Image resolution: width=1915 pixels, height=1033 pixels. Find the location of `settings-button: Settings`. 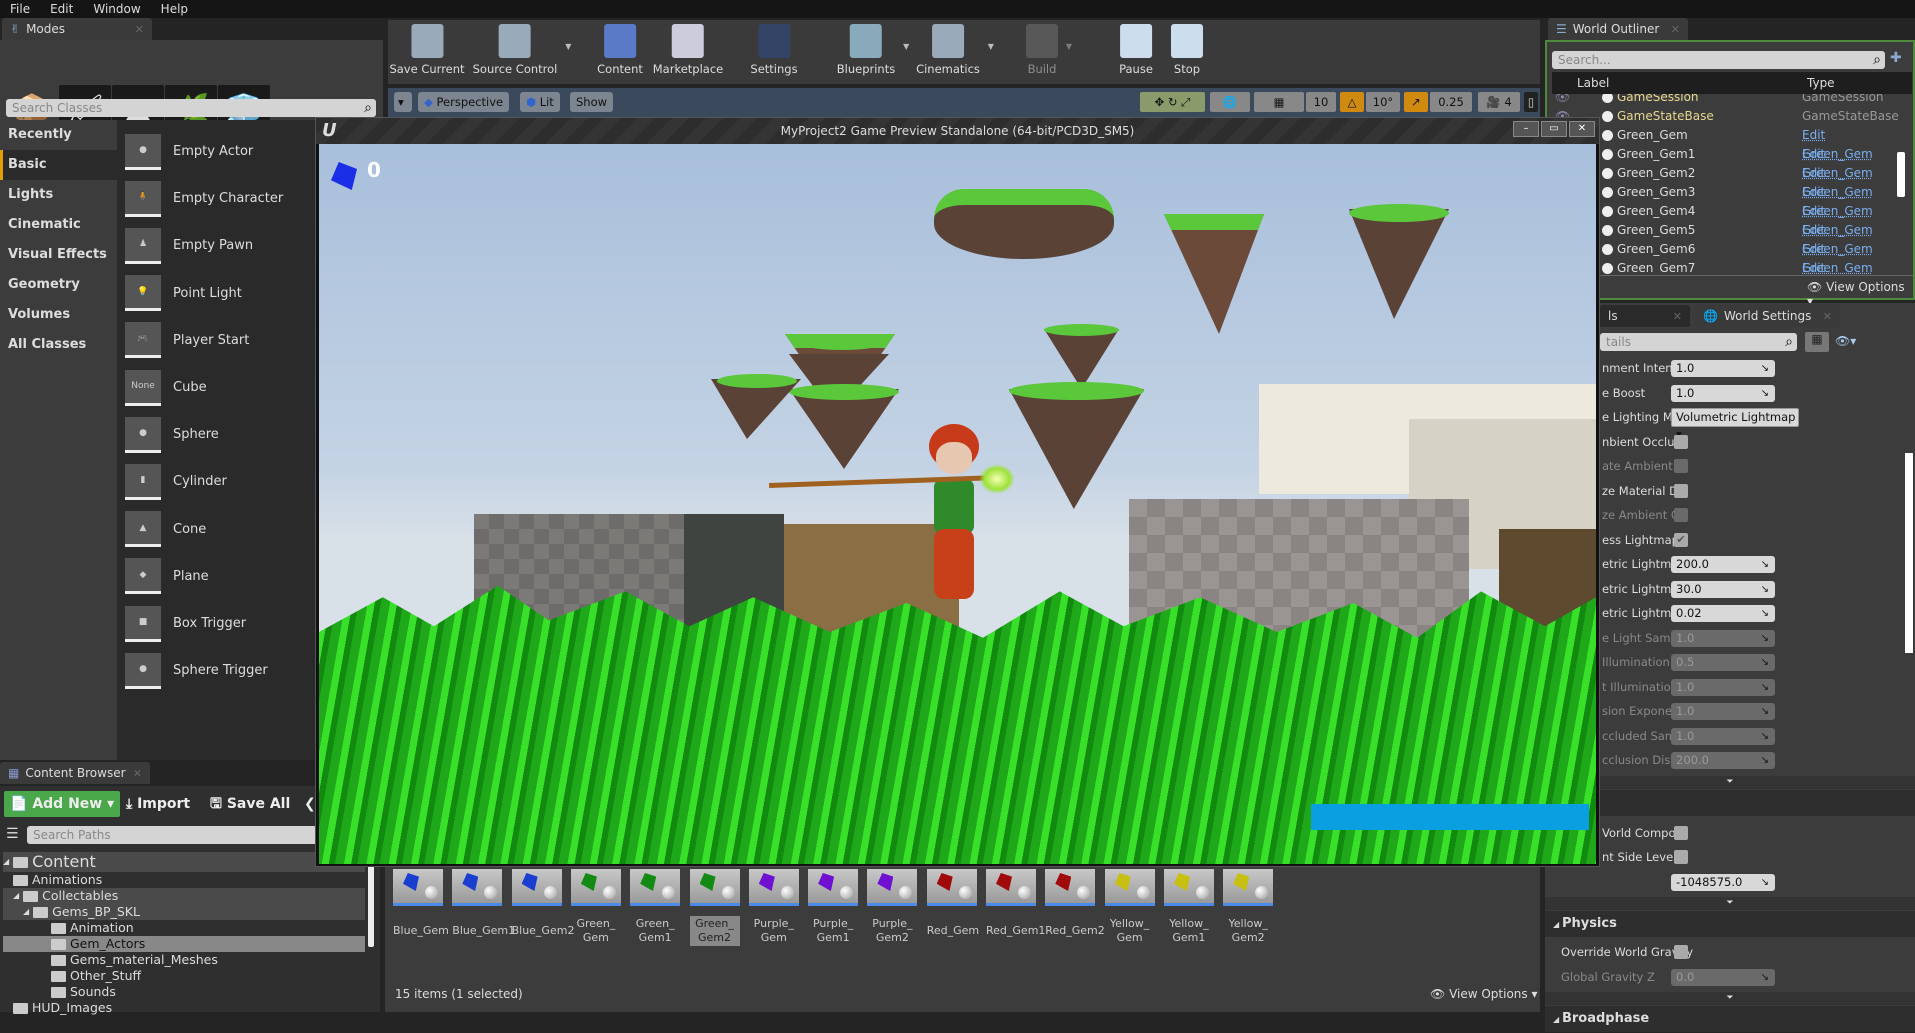

settings-button: Settings is located at coordinates (774, 50).